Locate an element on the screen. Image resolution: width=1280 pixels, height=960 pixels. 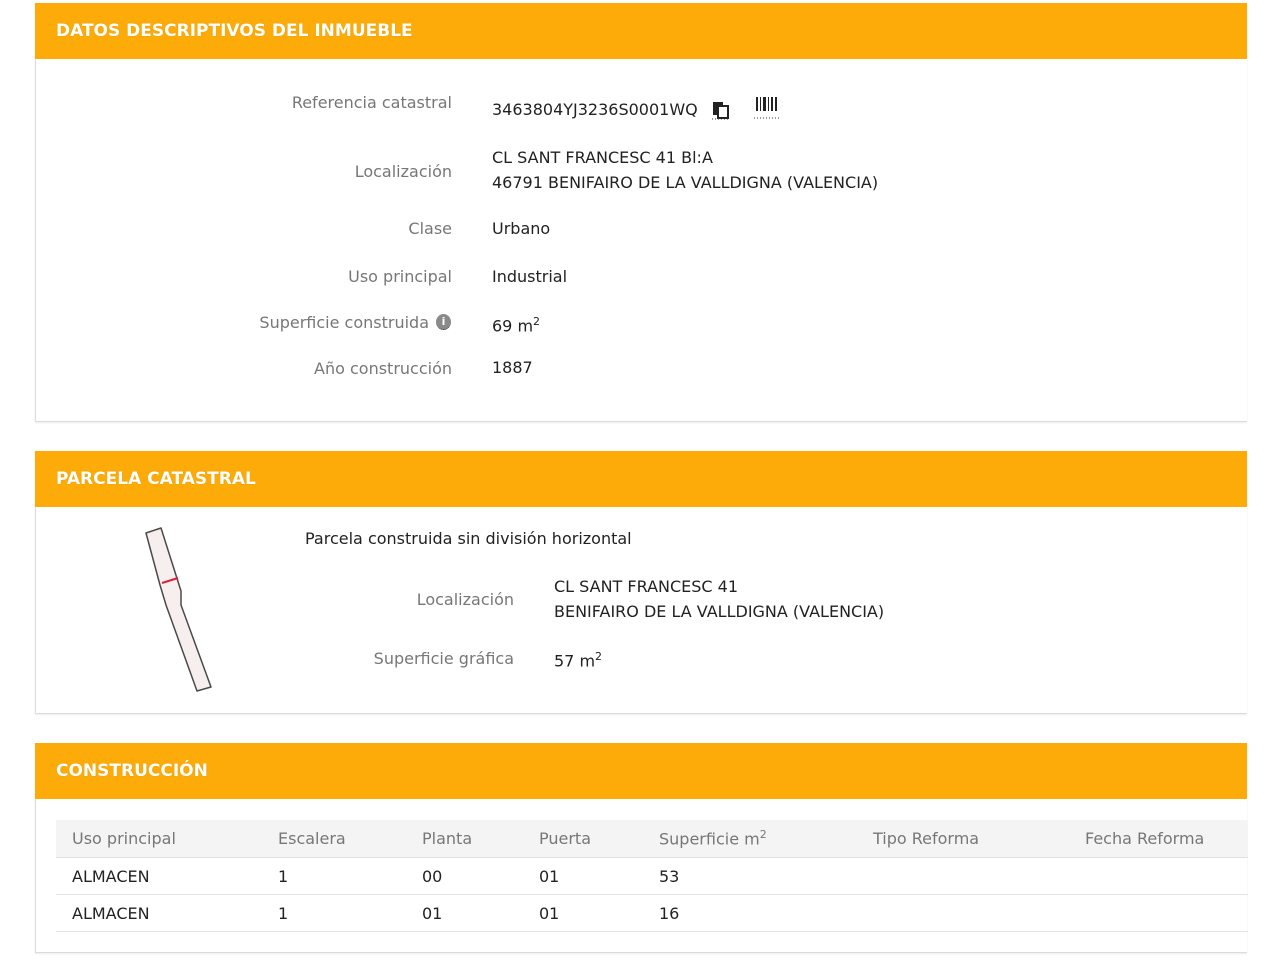
col-planta: Planta is located at coordinates (464, 839).